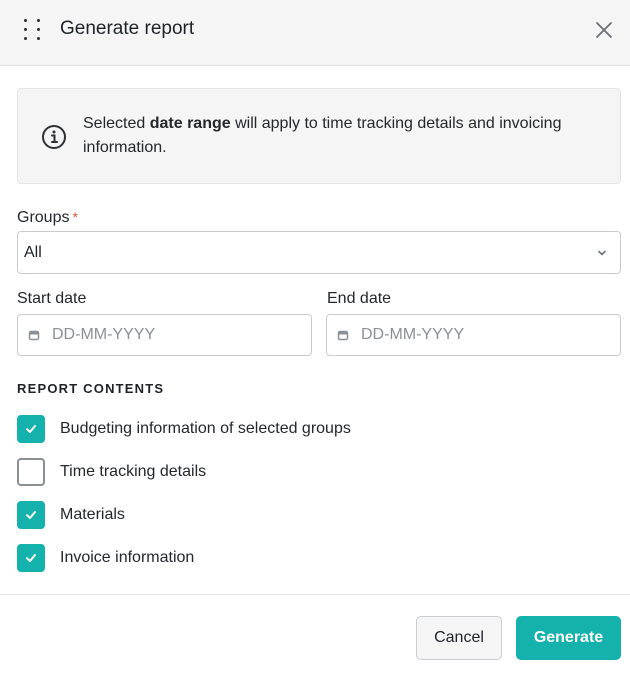 The height and width of the screenshot is (675, 630). What do you see at coordinates (319, 252) in the screenshot?
I see `groups-select: All` at bounding box center [319, 252].